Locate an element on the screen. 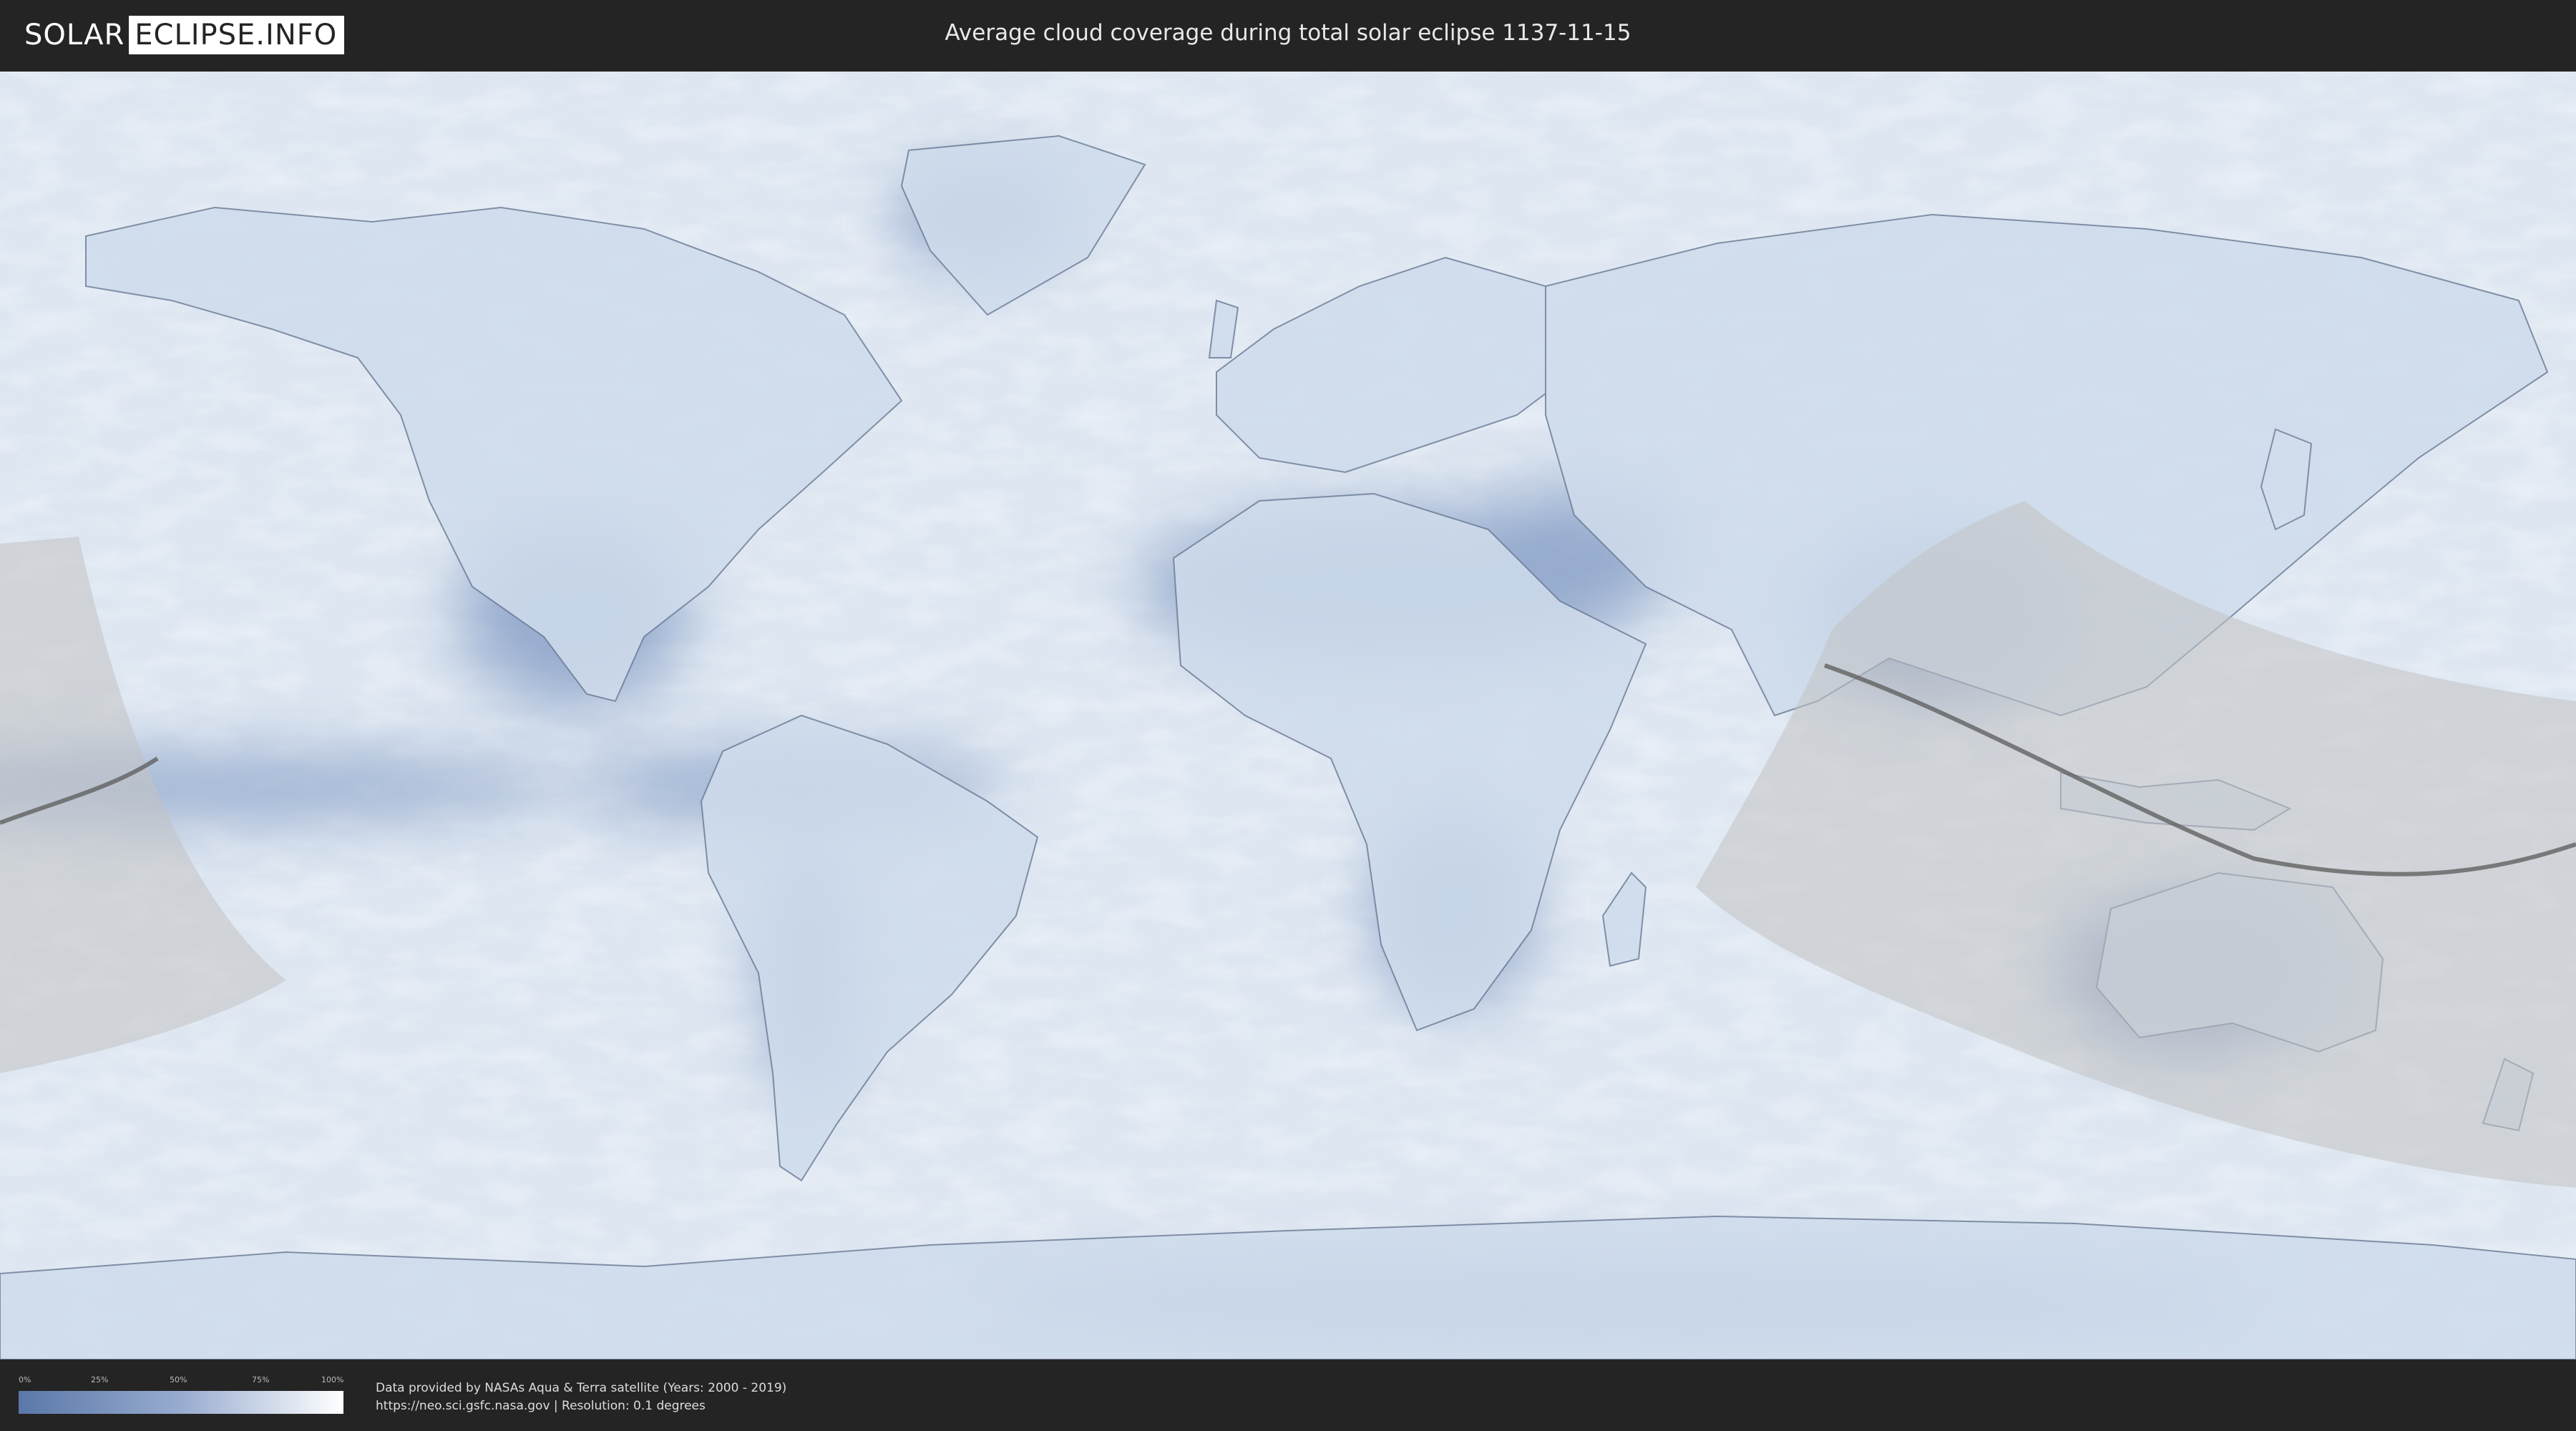 Image resolution: width=2576 pixels, height=1431 pixels. legend-color-bar is located at coordinates (181, 1403).